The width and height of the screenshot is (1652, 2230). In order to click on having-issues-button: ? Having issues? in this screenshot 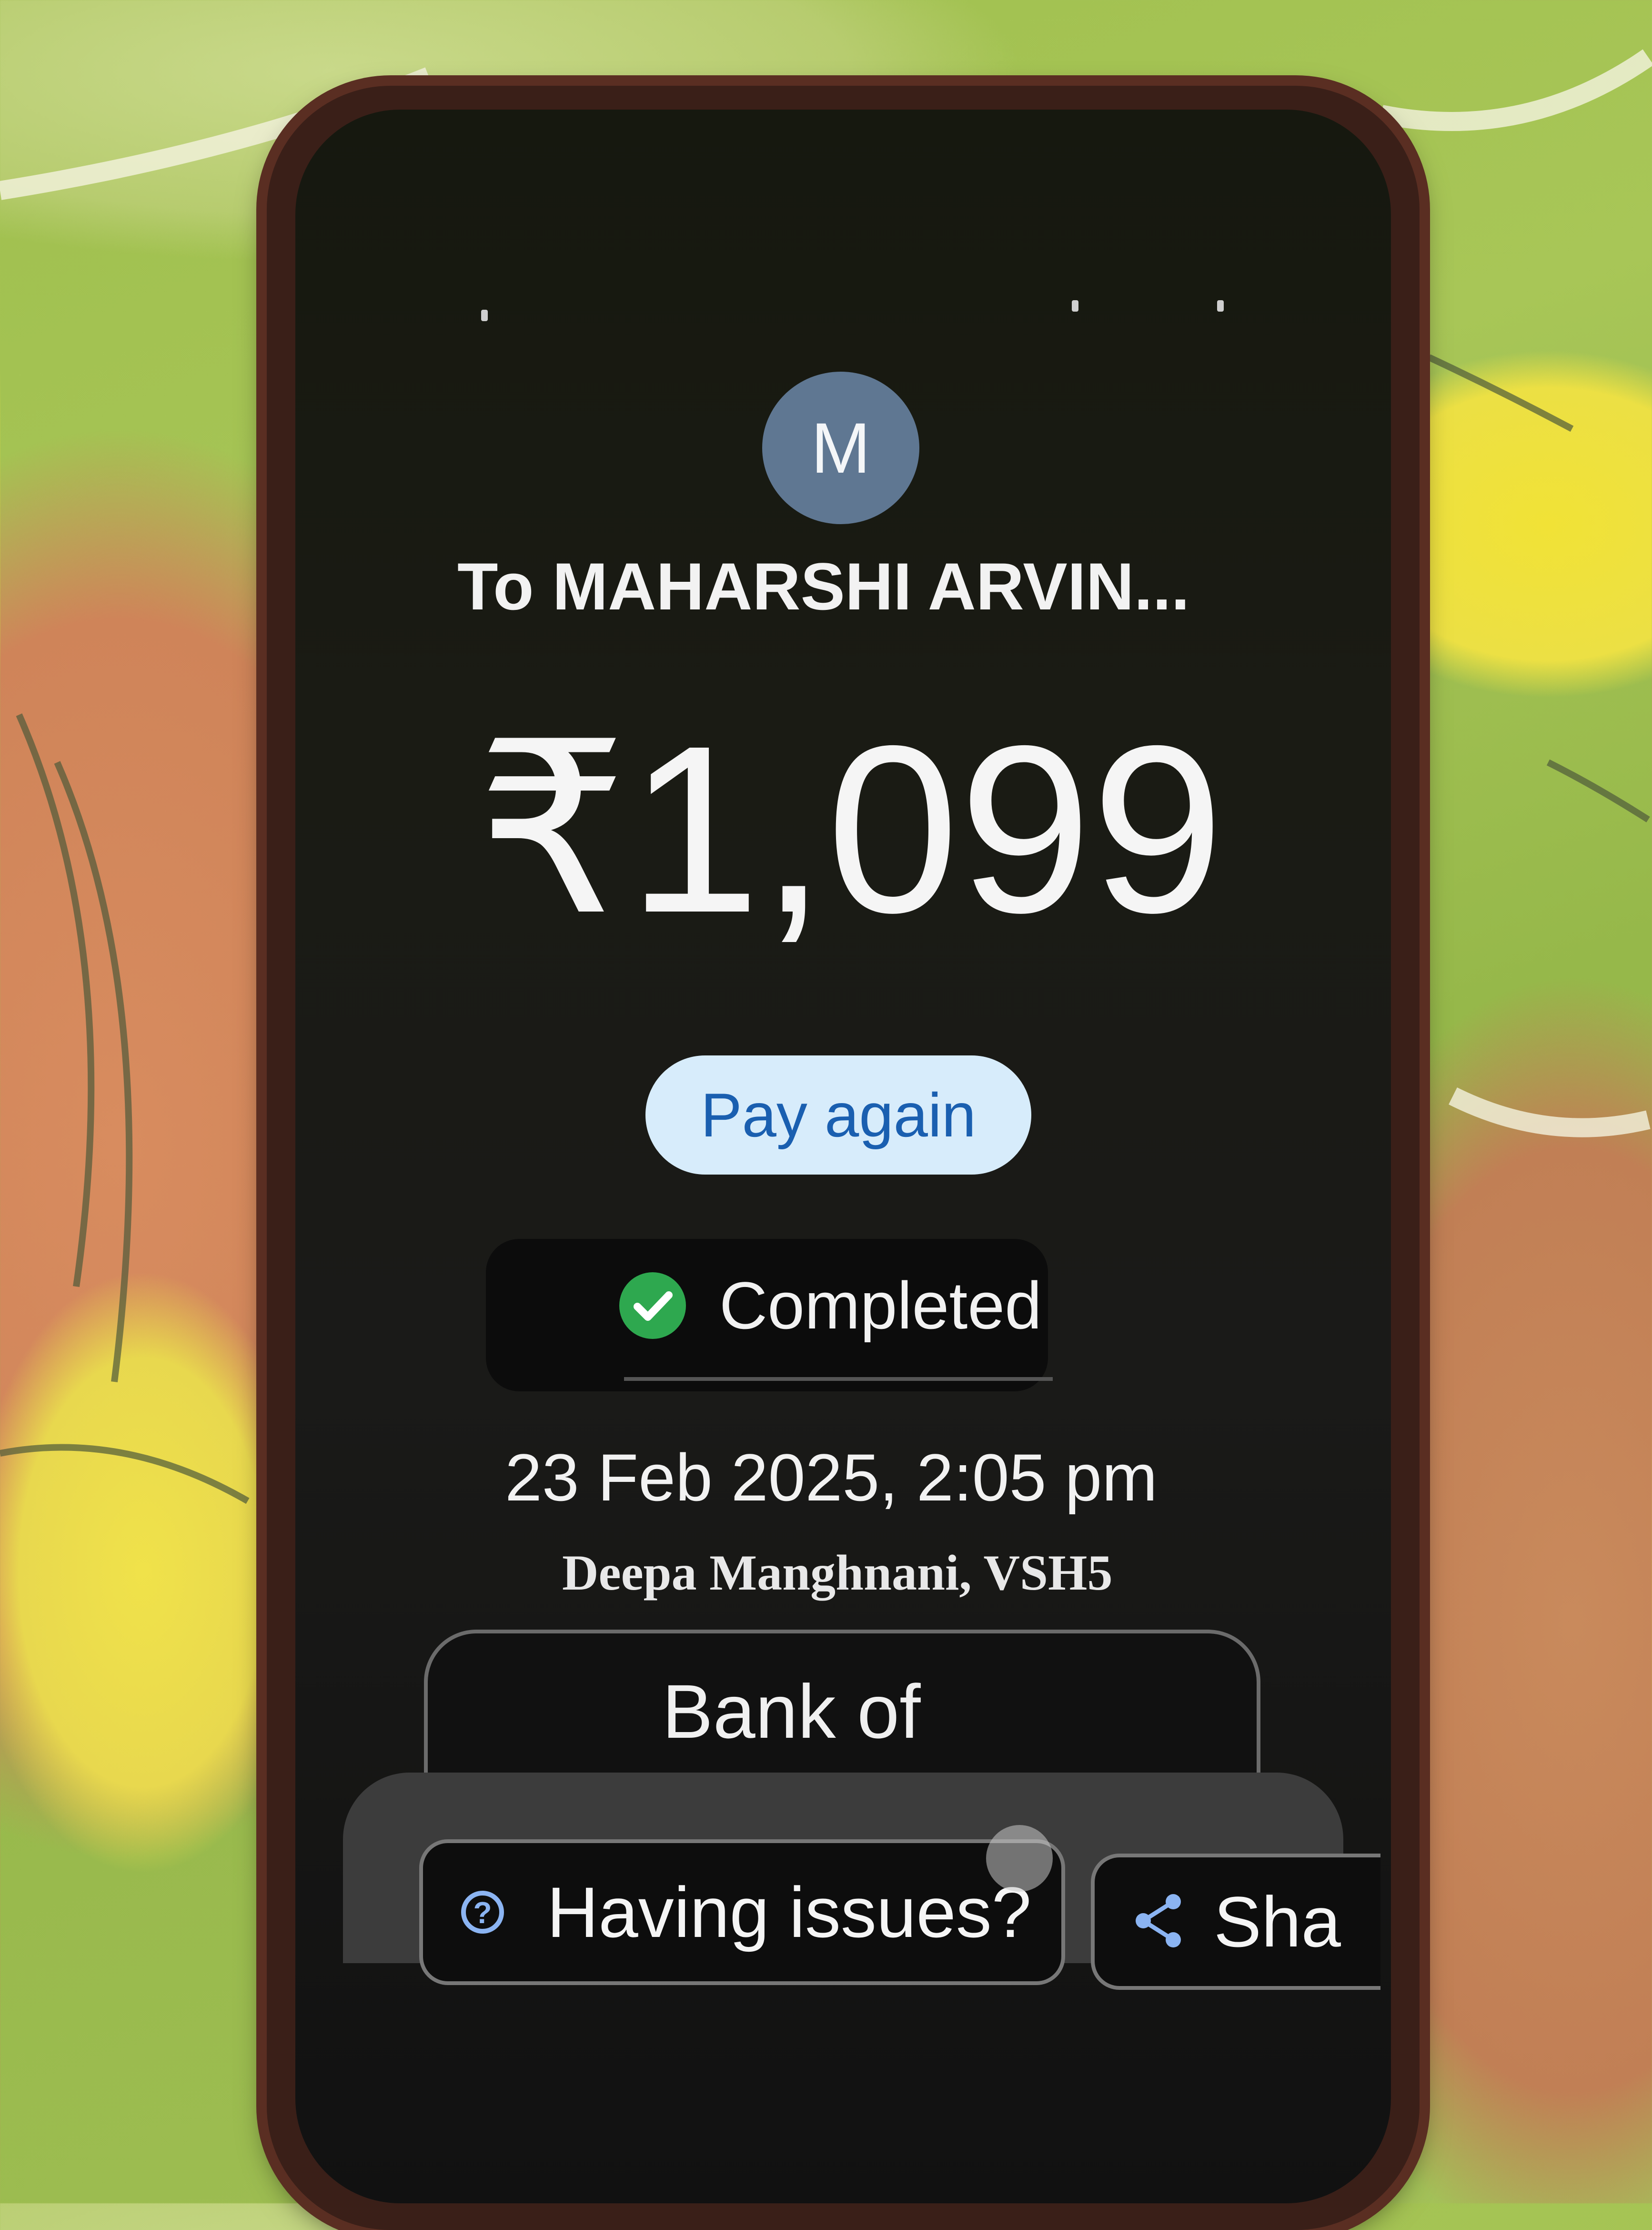, I will do `click(742, 1912)`.